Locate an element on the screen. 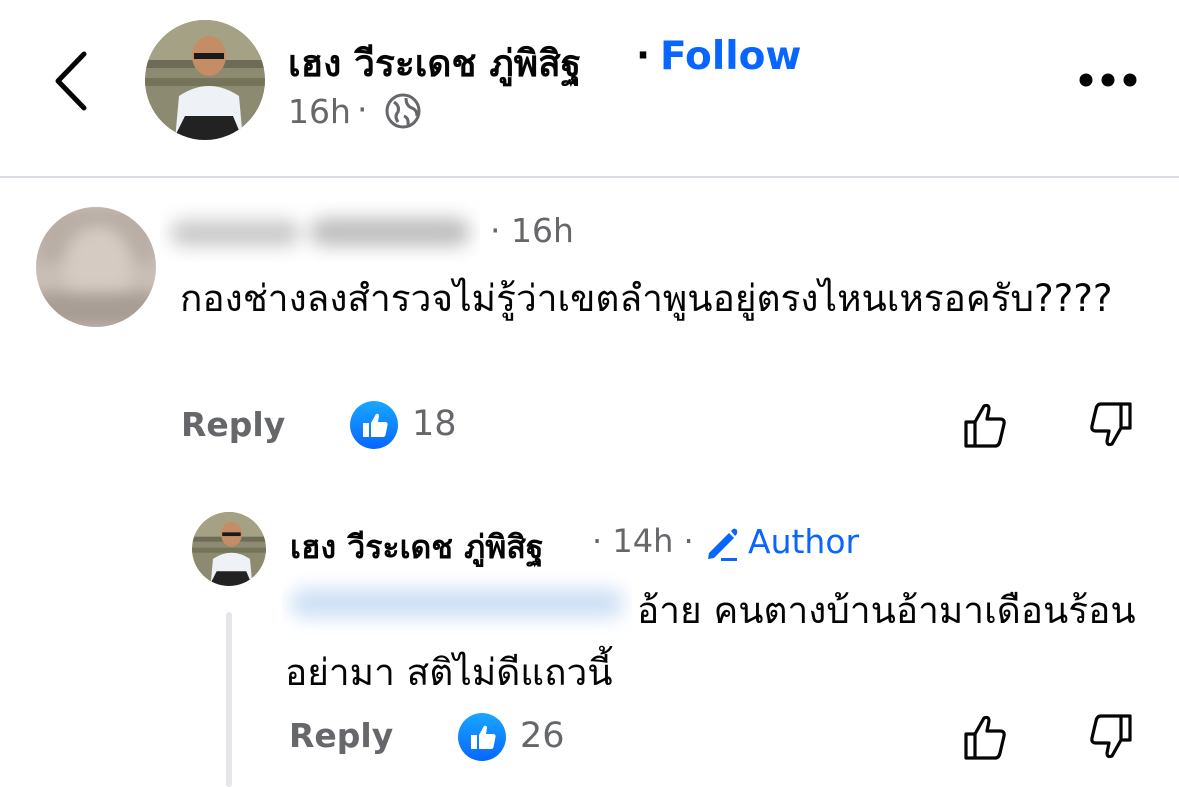 The image size is (1179, 787). comment-like-count: 18 is located at coordinates (434, 424).